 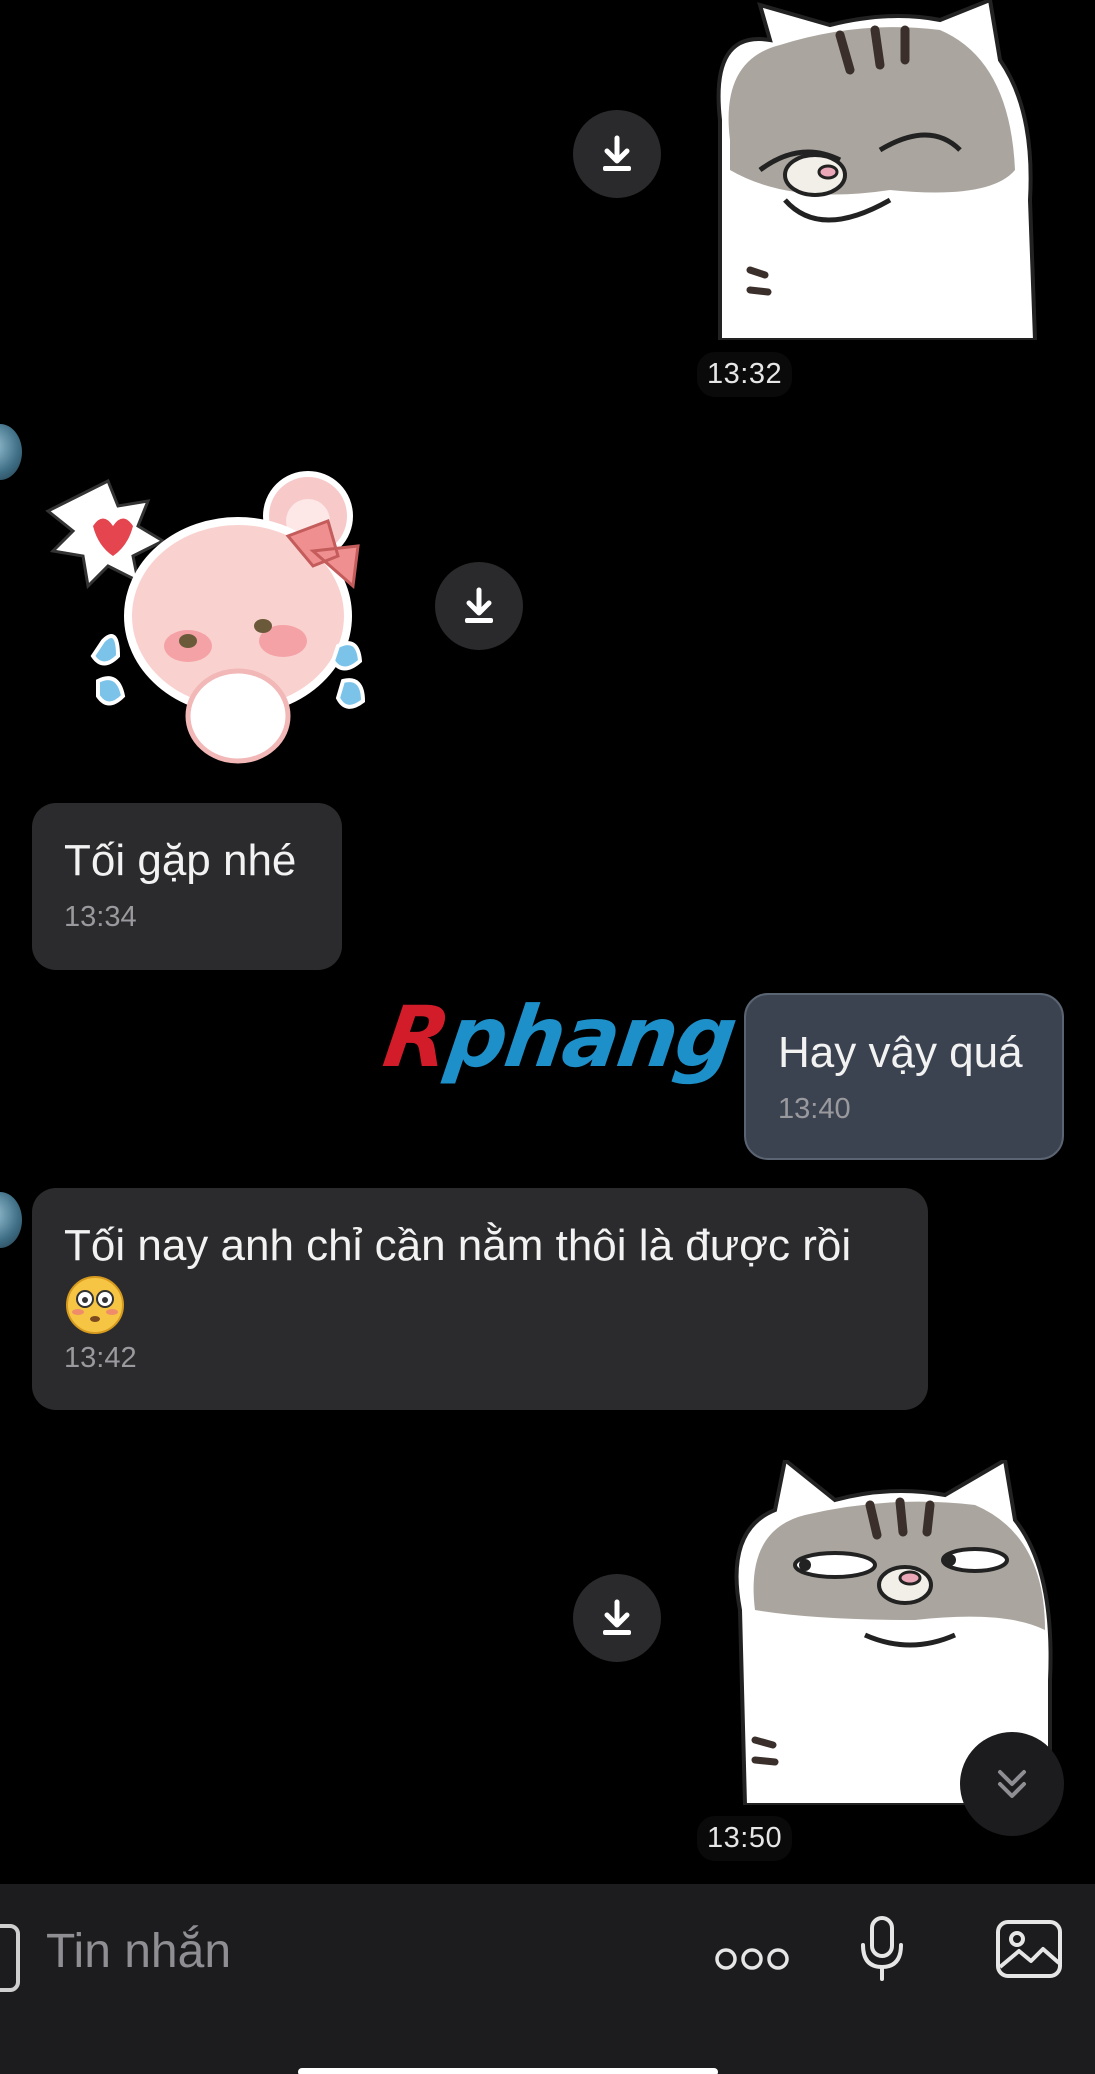 What do you see at coordinates (138, 1951) in the screenshot?
I see `message-input: Tin nhắn` at bounding box center [138, 1951].